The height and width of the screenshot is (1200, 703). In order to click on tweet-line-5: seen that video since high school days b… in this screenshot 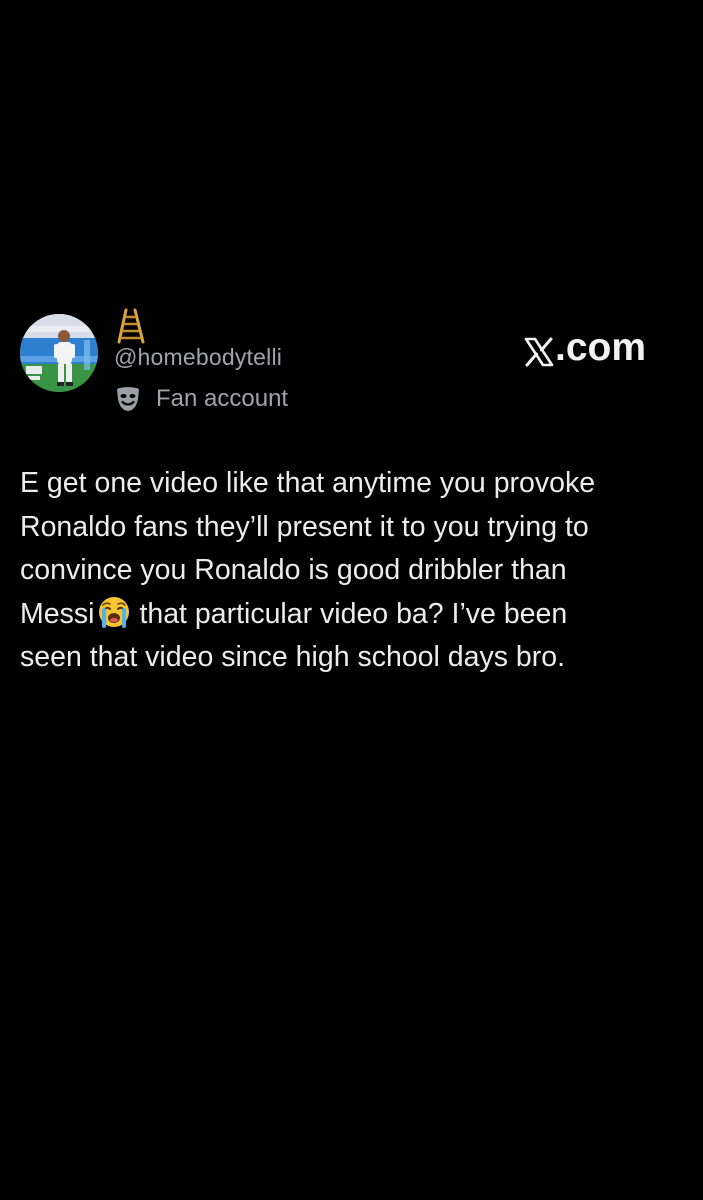, I will do `click(293, 657)`.